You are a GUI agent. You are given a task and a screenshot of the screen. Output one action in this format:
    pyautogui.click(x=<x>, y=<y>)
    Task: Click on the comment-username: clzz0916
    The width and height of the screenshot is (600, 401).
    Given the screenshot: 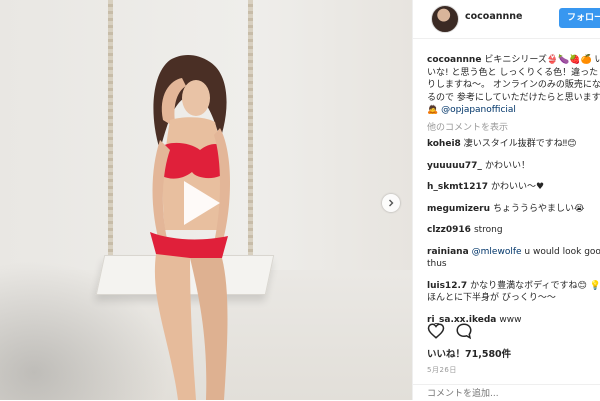 What is the action you would take?
    pyautogui.click(x=449, y=230)
    